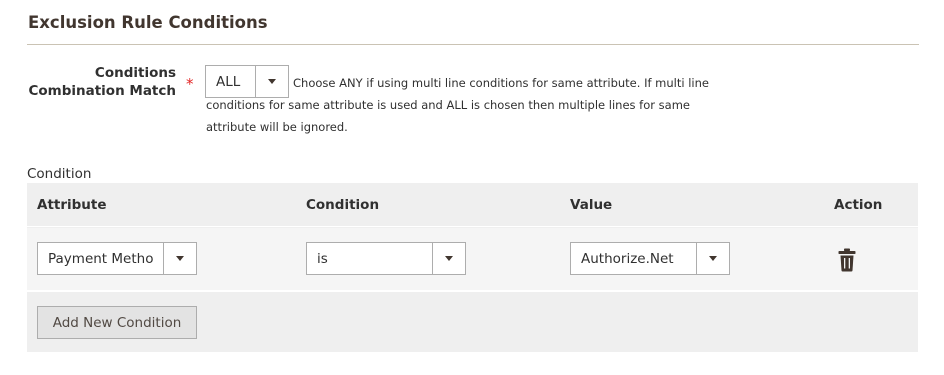 Image resolution: width=944 pixels, height=375 pixels. I want to click on column-header-attribute: Attribute, so click(72, 205).